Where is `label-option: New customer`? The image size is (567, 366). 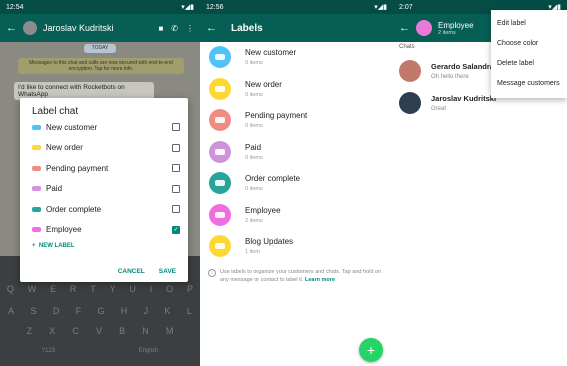
label-option: New customer is located at coordinates (106, 127).